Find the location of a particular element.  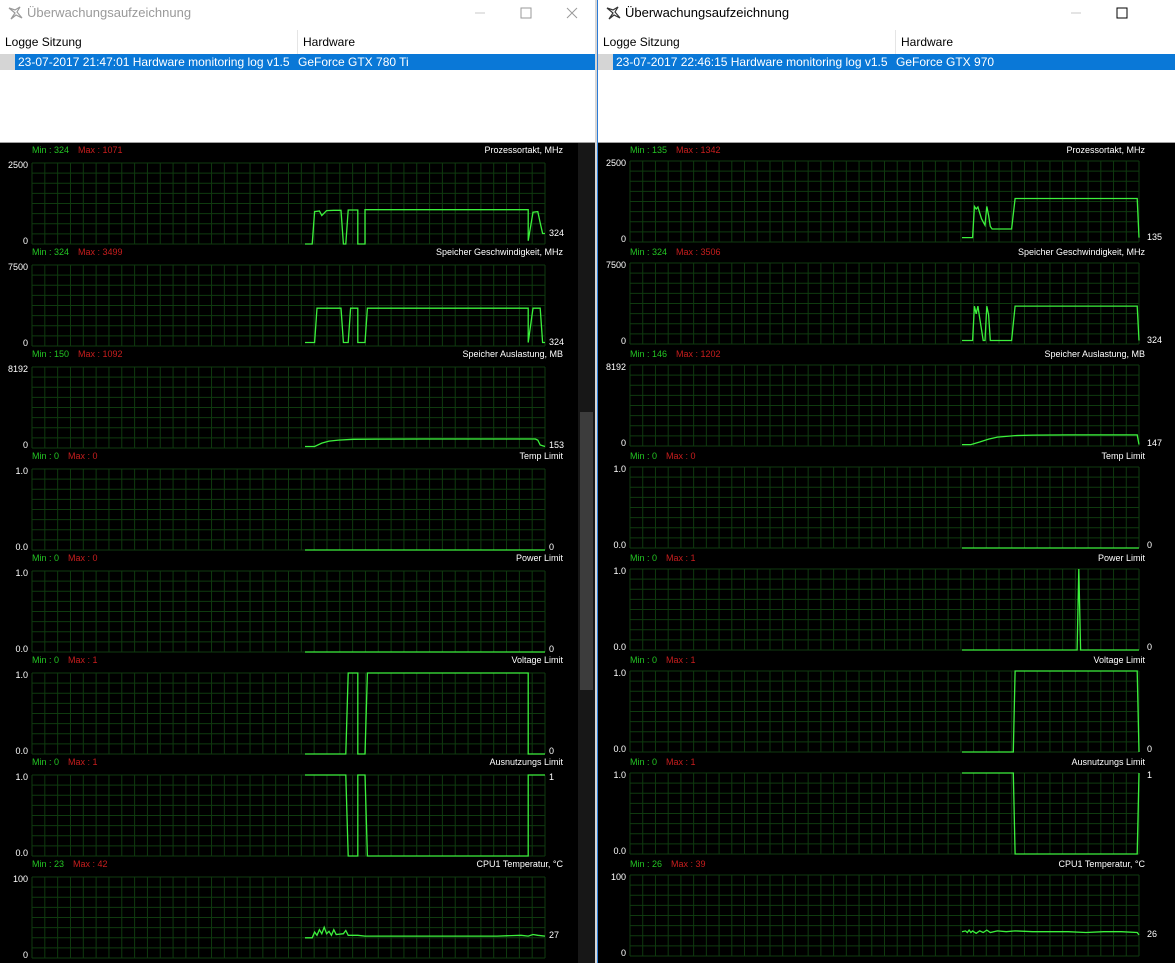

graph-title: Temp Limit is located at coordinates (541, 456).